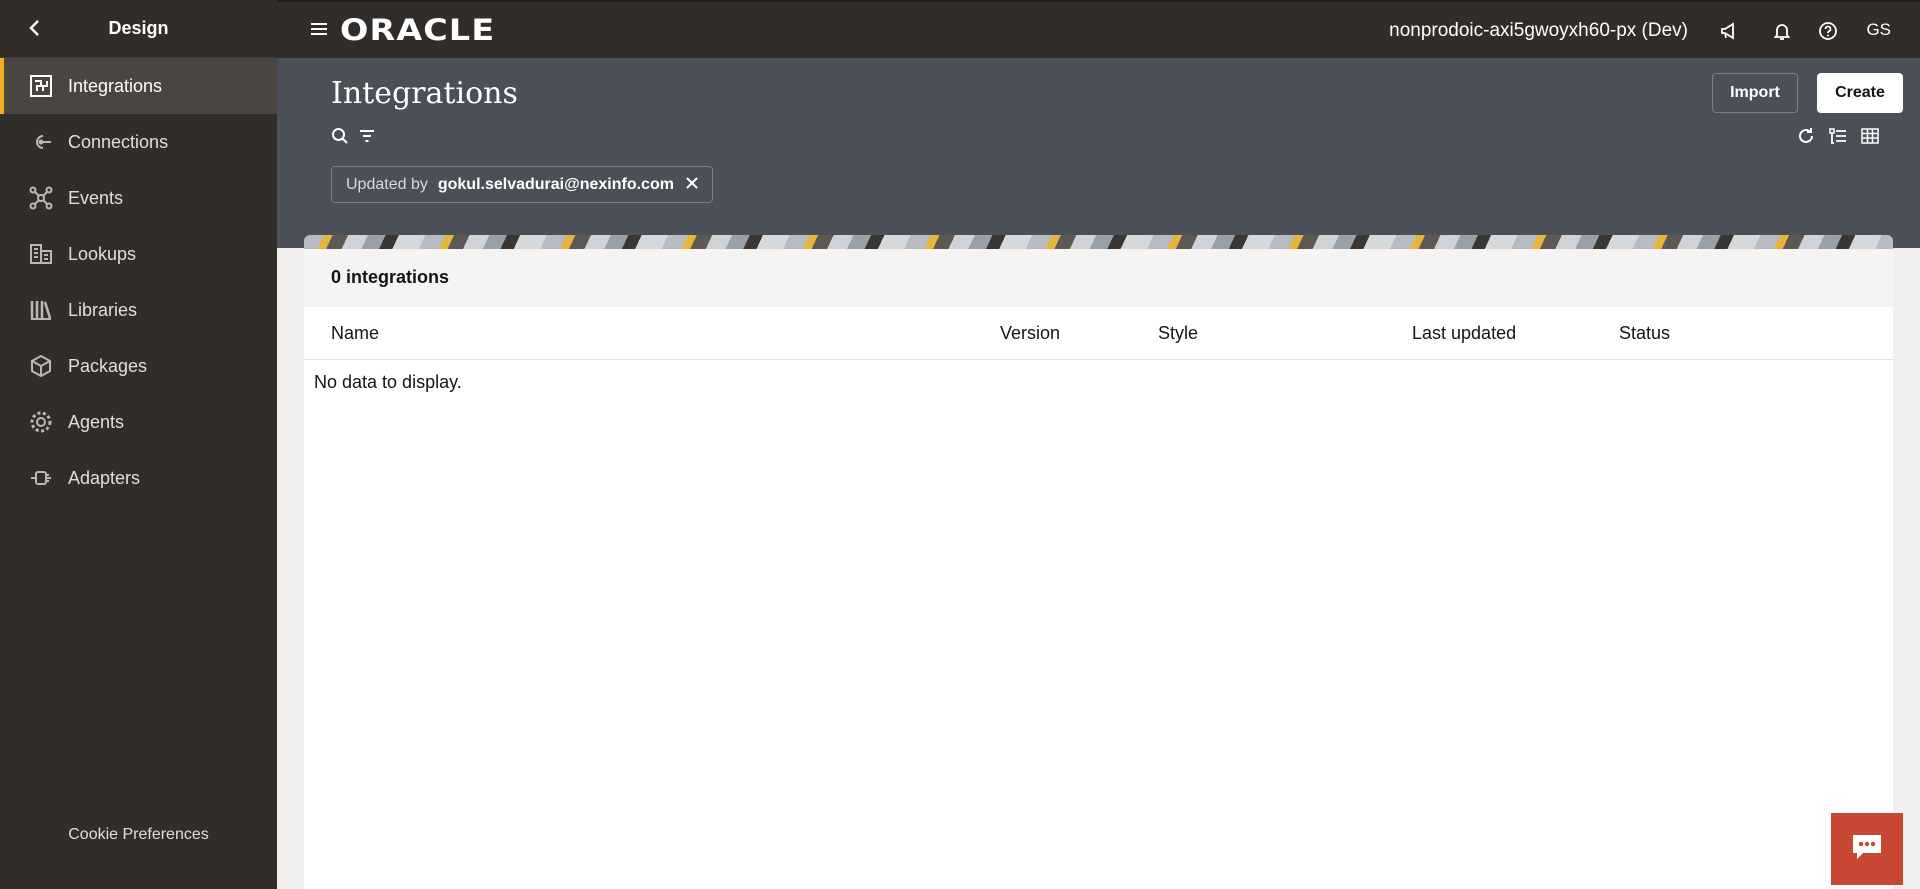 This screenshot has height=889, width=1920. I want to click on column-header-last-updated: Last updated, so click(1464, 333).